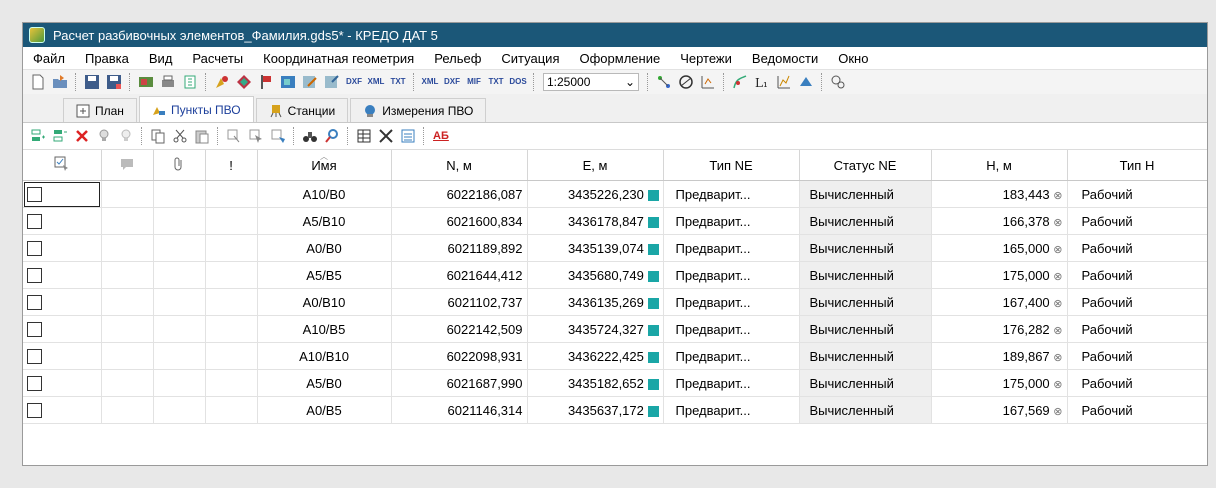 The height and width of the screenshot is (488, 1216). What do you see at coordinates (999, 356) in the screenshot?
I see `h-value-cell: 189,867 ⊗` at bounding box center [999, 356].